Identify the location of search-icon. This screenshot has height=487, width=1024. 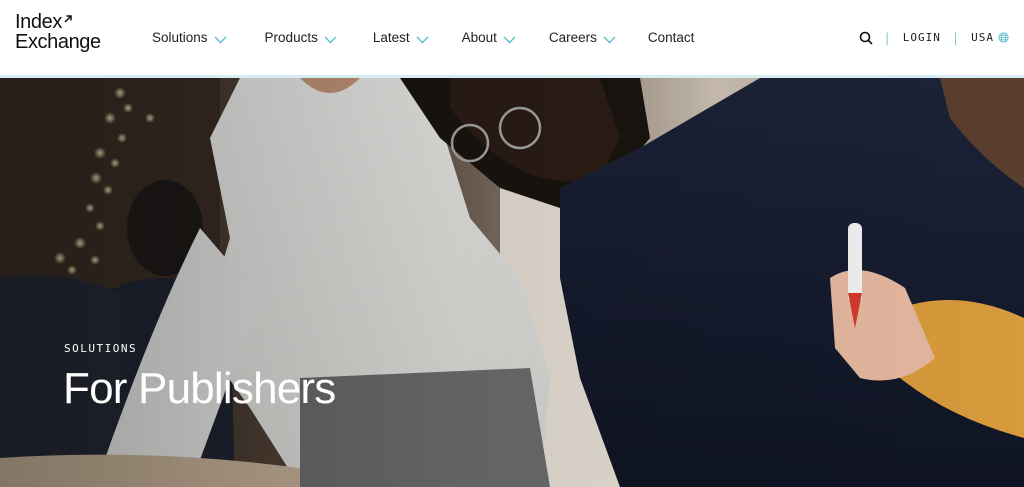
(866, 38).